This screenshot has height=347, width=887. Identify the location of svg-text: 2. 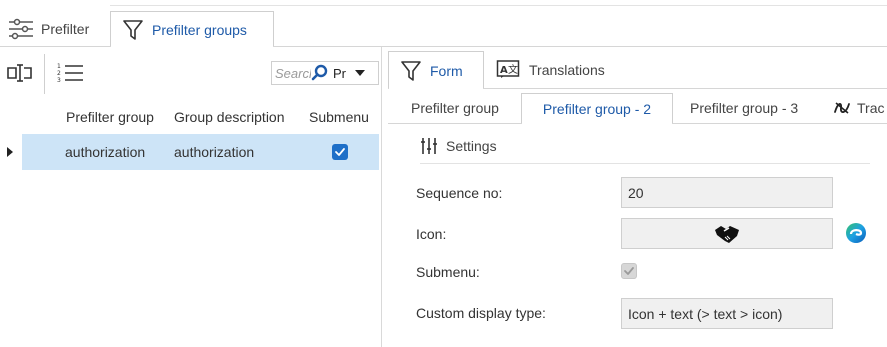
(59, 73).